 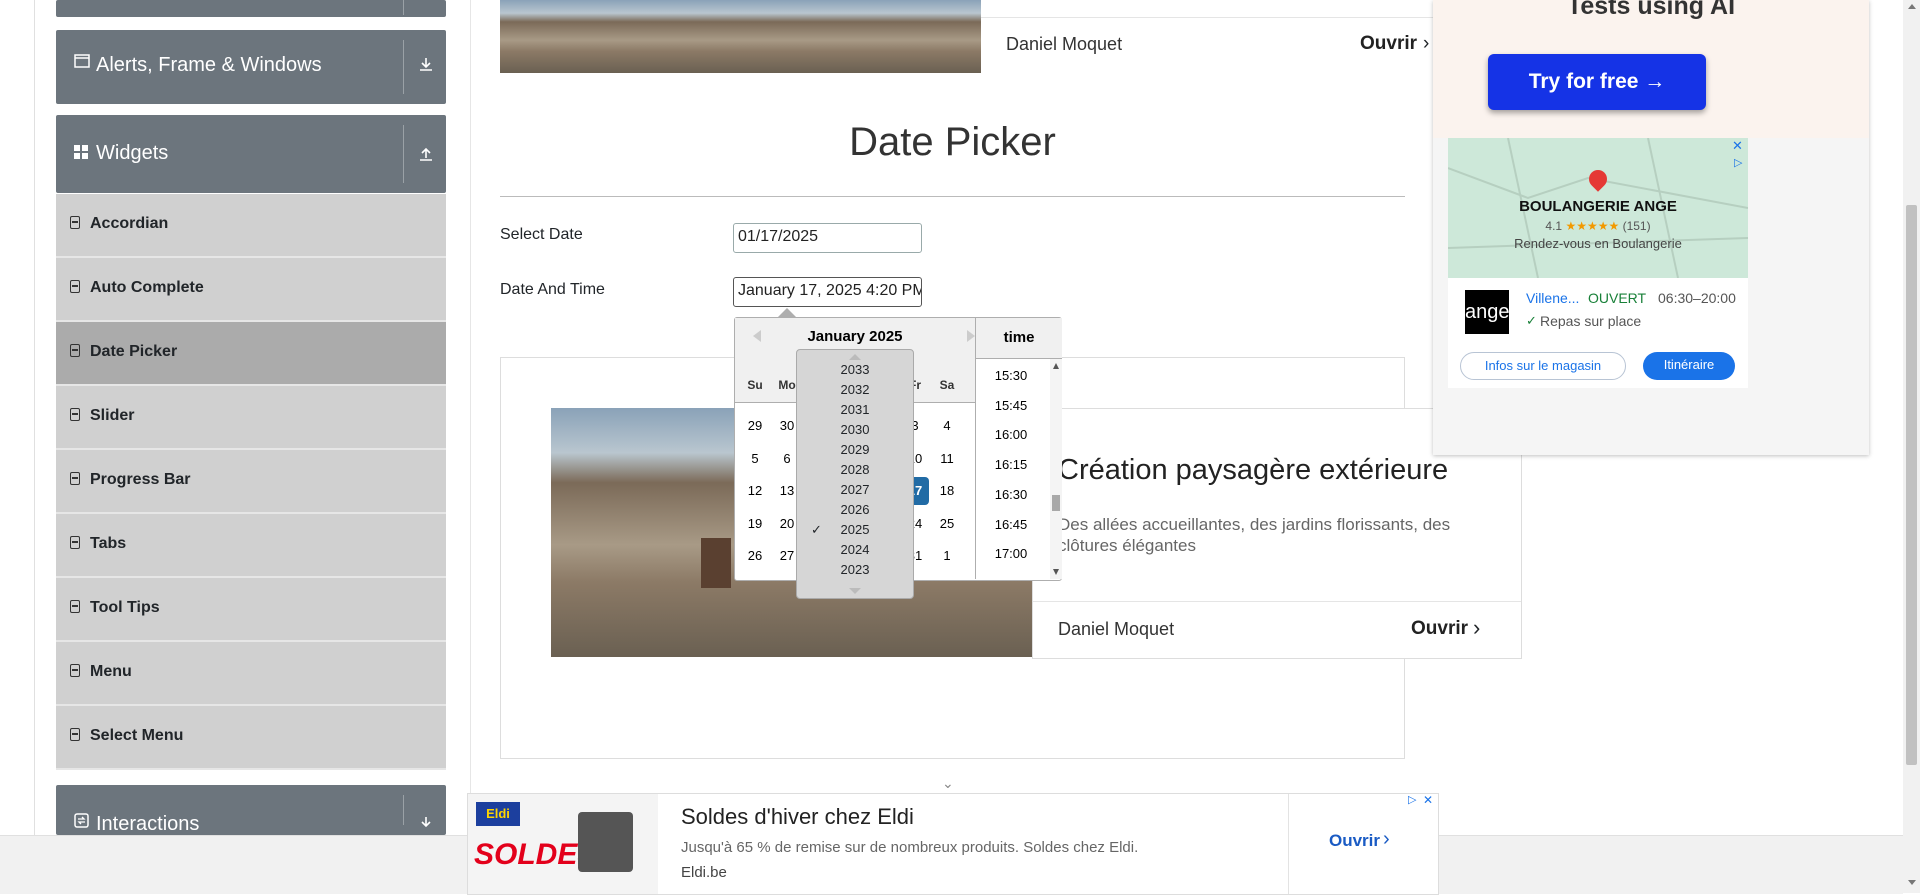 What do you see at coordinates (1011, 524) in the screenshot?
I see `time-option: 16:45` at bounding box center [1011, 524].